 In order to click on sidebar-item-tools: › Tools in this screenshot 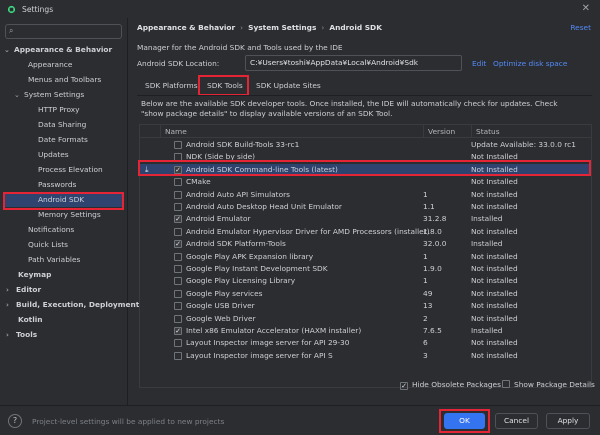, I will do `click(21, 335)`.